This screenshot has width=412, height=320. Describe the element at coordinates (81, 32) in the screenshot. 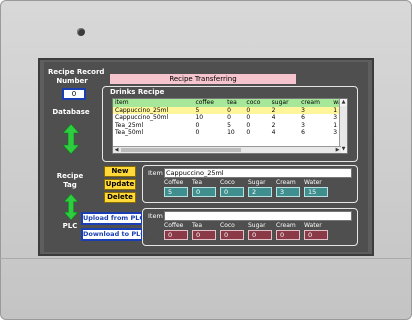

I see `camera-sensor-icon` at that location.